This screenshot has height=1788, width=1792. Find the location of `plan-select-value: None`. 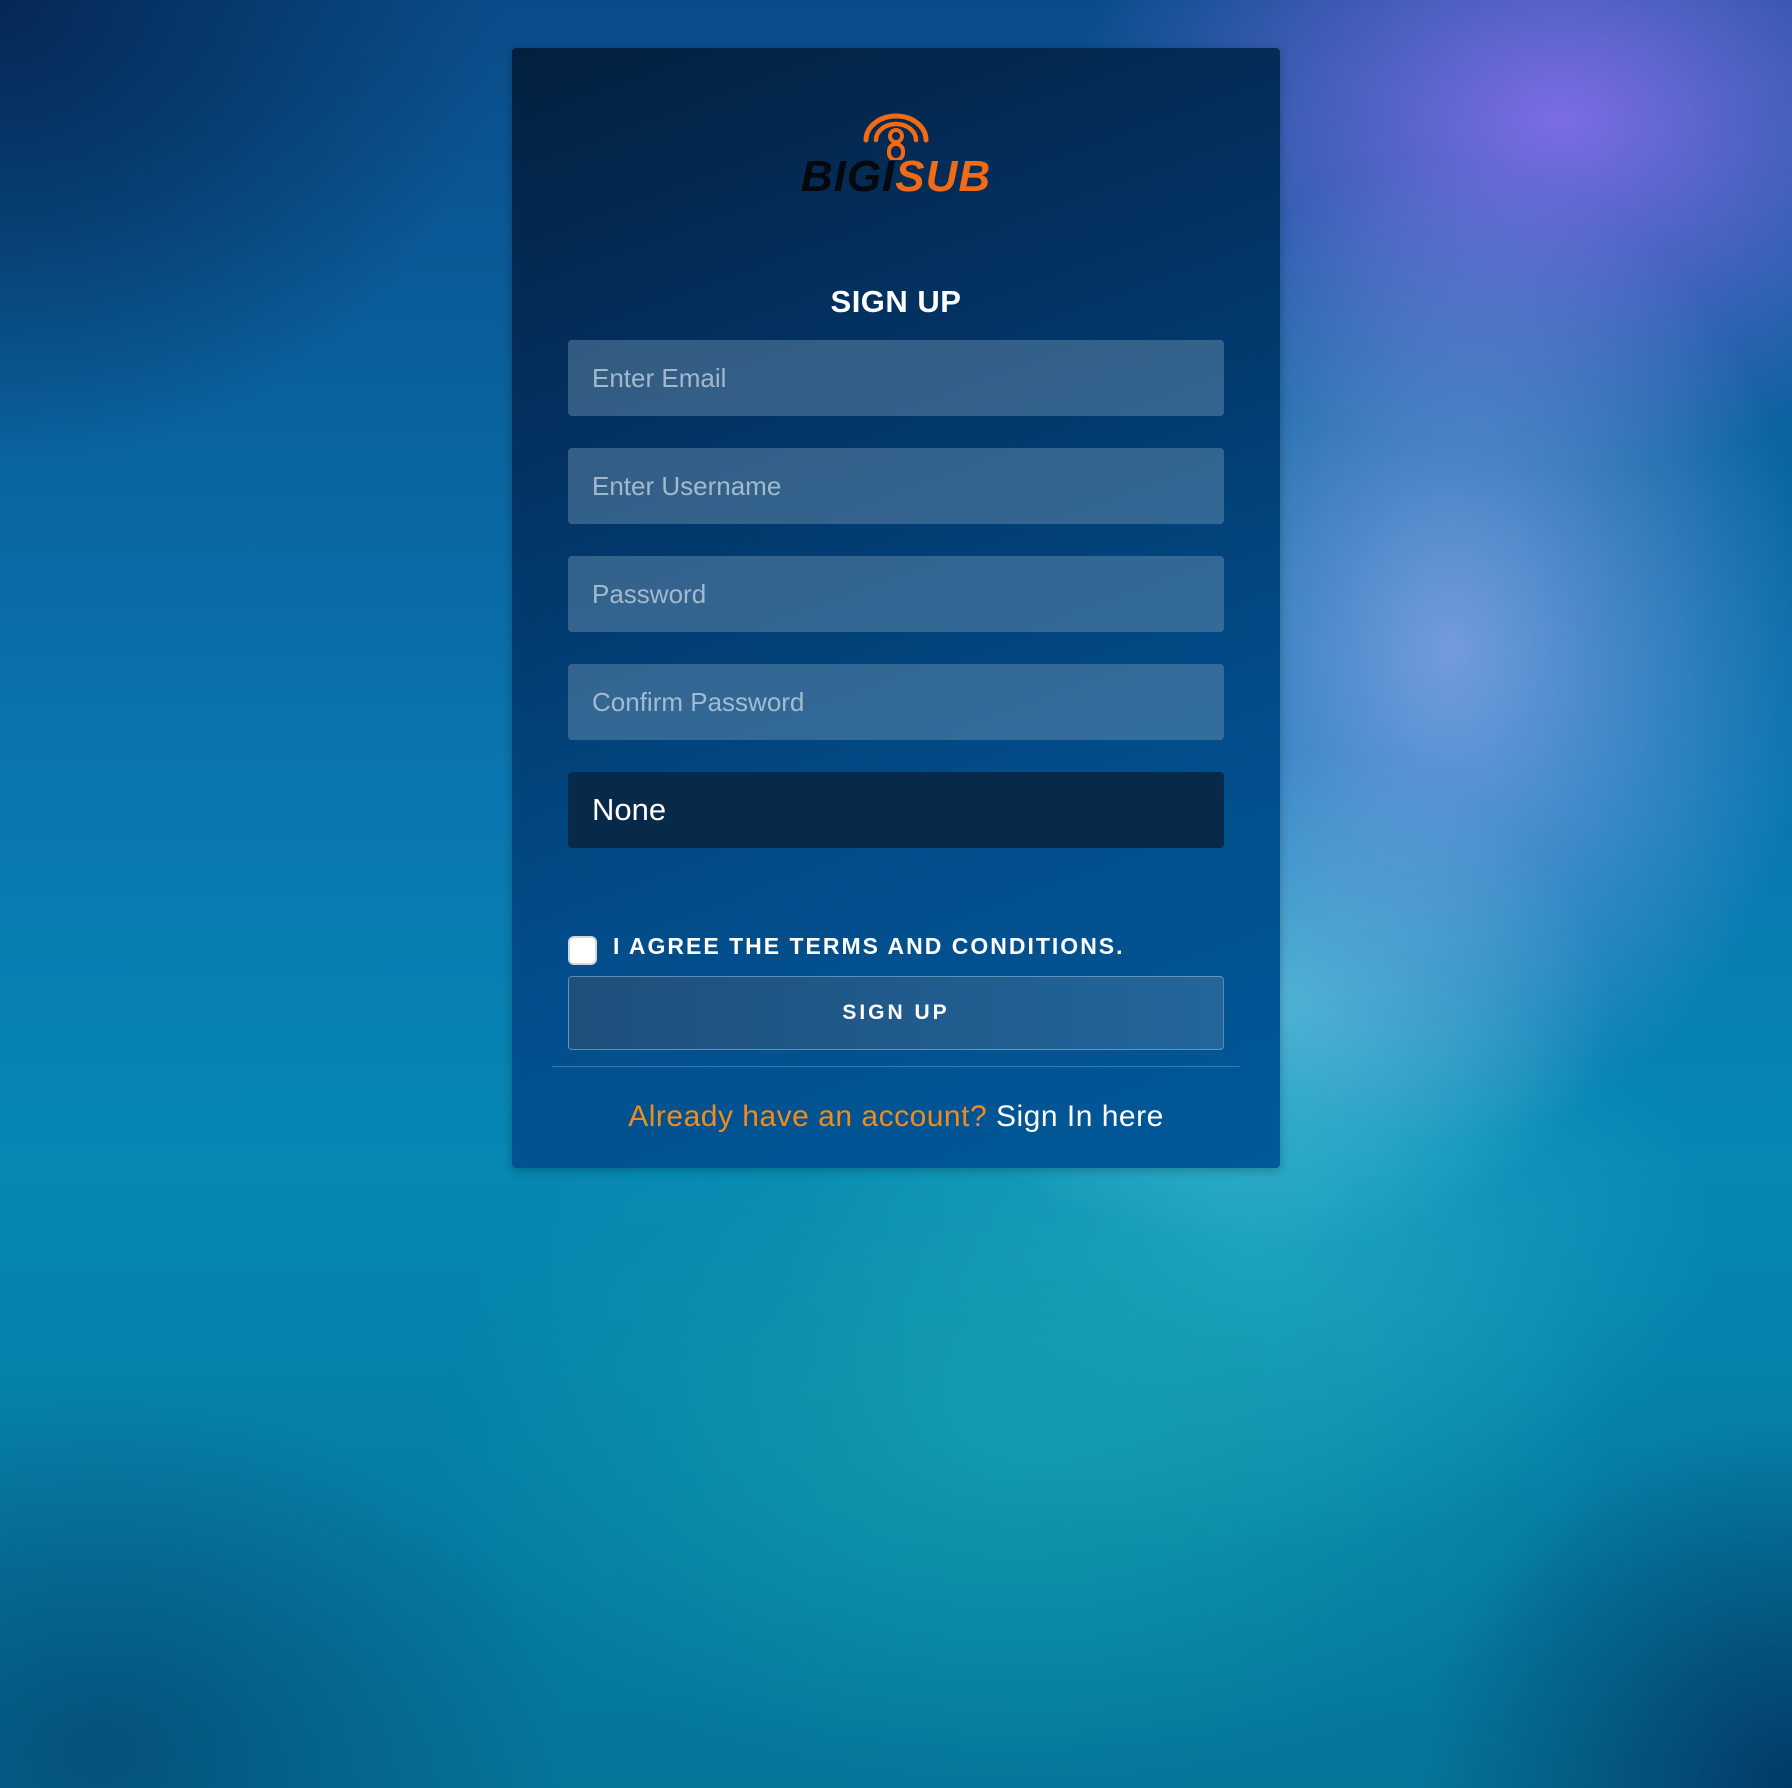

plan-select-value: None is located at coordinates (629, 809).